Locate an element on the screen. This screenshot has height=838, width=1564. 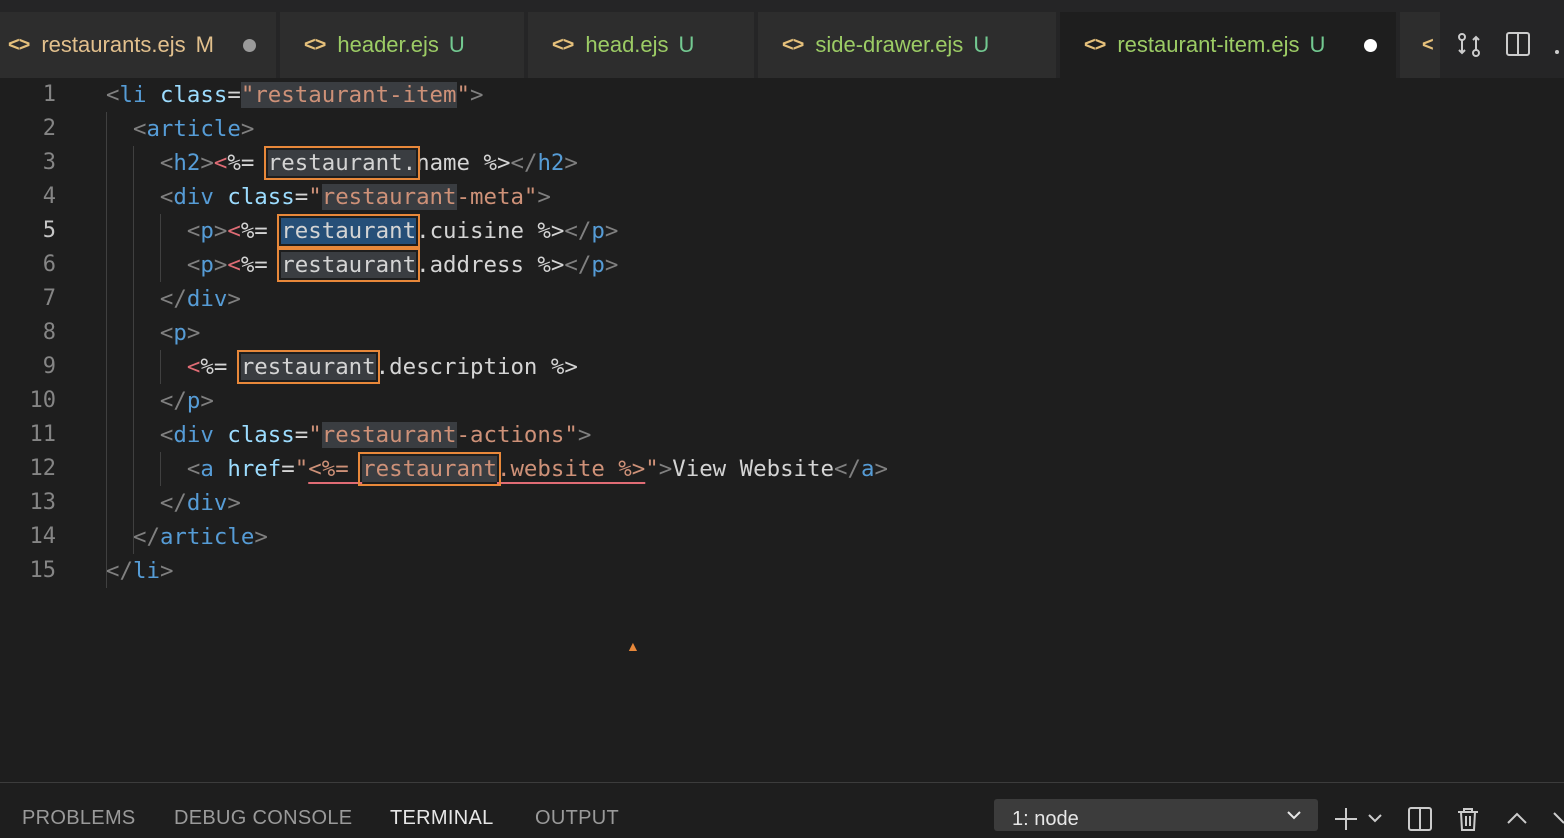
split-terminal-icon is located at coordinates (1420, 821).